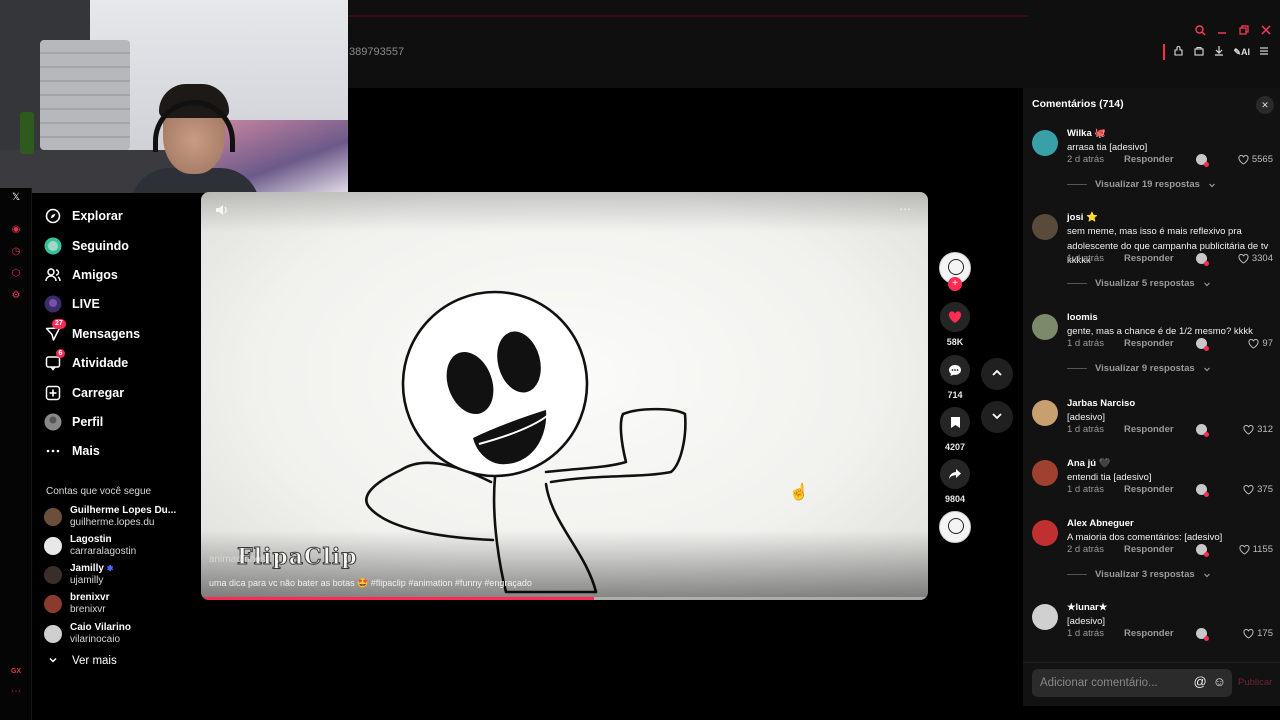  What do you see at coordinates (564, 598) in the screenshot?
I see `video-progress-bar` at bounding box center [564, 598].